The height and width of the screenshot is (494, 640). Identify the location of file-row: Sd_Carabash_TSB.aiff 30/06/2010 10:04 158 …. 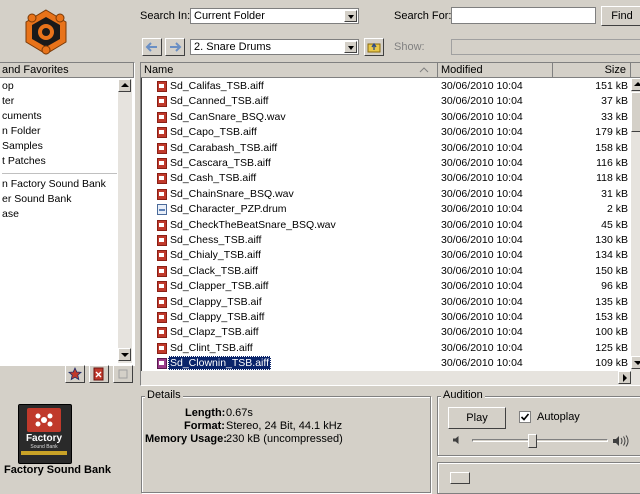
(386, 149).